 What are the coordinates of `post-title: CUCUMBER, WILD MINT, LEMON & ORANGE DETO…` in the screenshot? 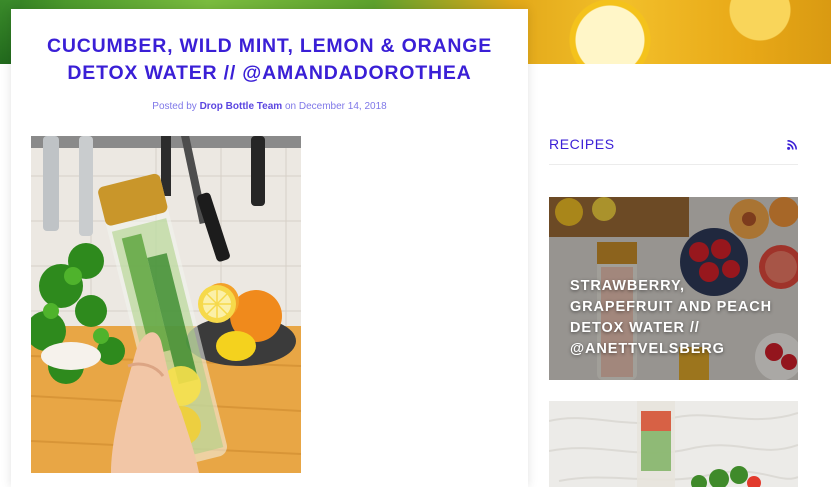 It's located at (269, 60).